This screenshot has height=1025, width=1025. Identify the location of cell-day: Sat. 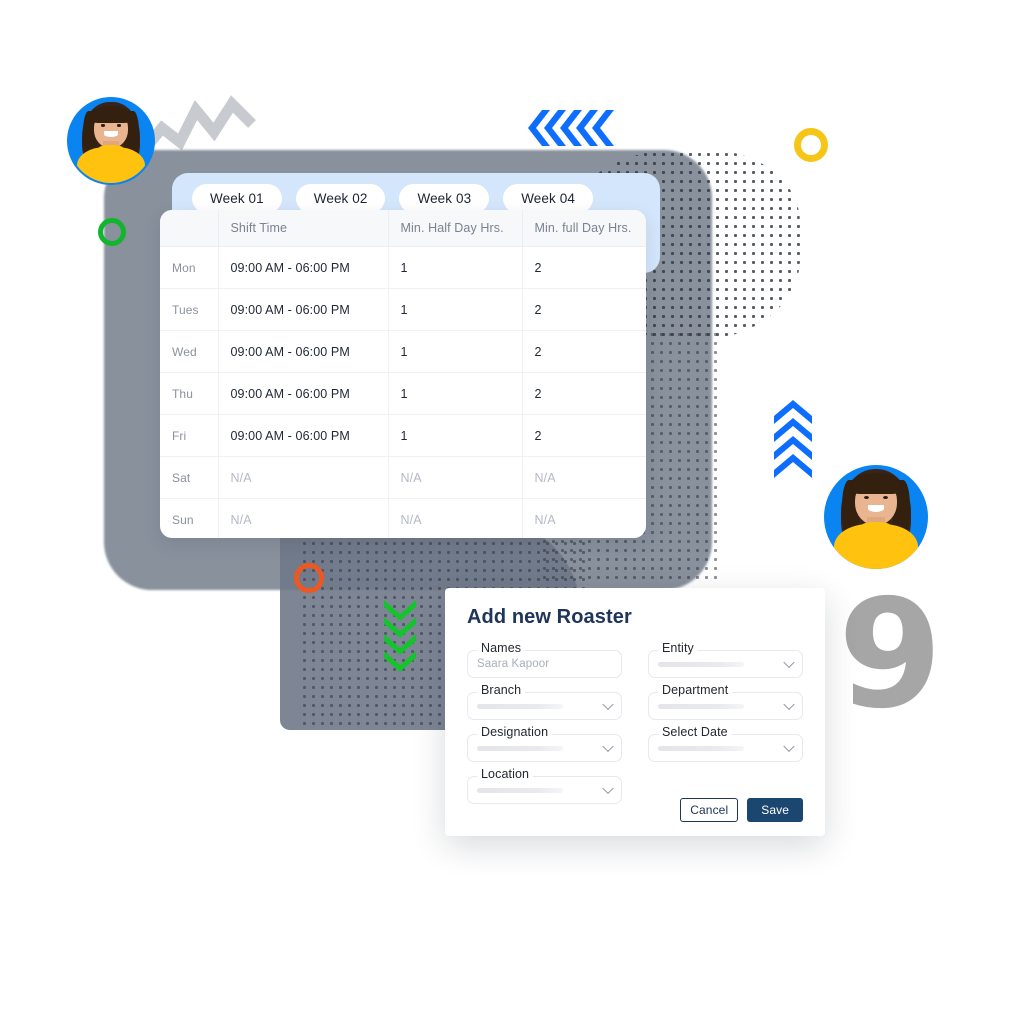
(189, 477).